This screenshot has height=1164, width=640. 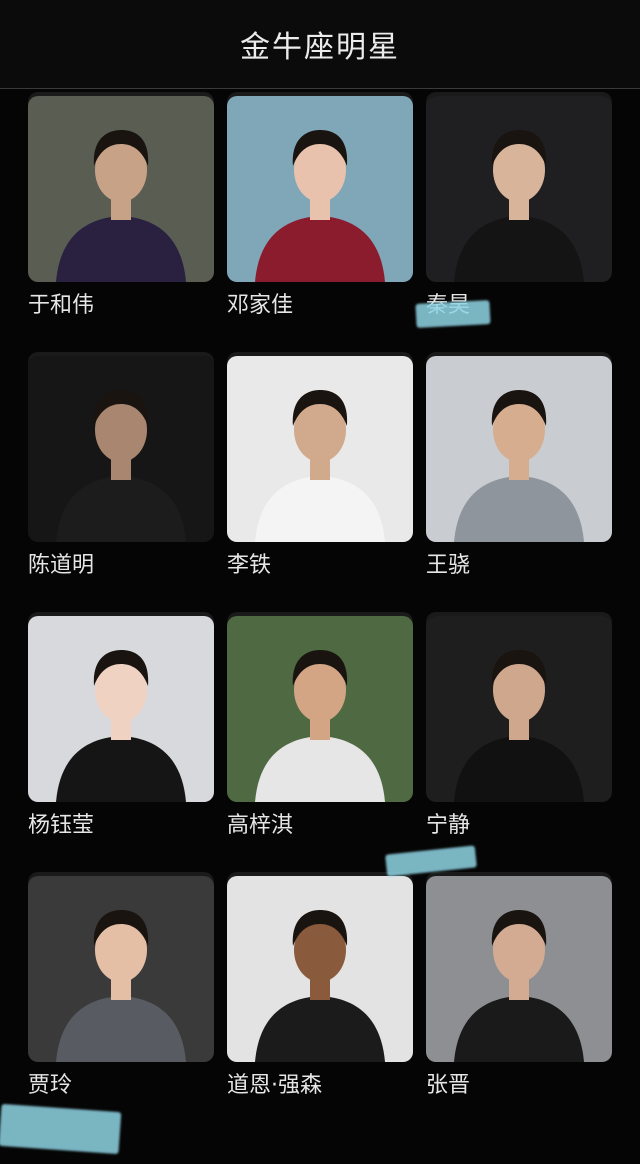 I want to click on star-name: 高梓淇, so click(x=260, y=825).